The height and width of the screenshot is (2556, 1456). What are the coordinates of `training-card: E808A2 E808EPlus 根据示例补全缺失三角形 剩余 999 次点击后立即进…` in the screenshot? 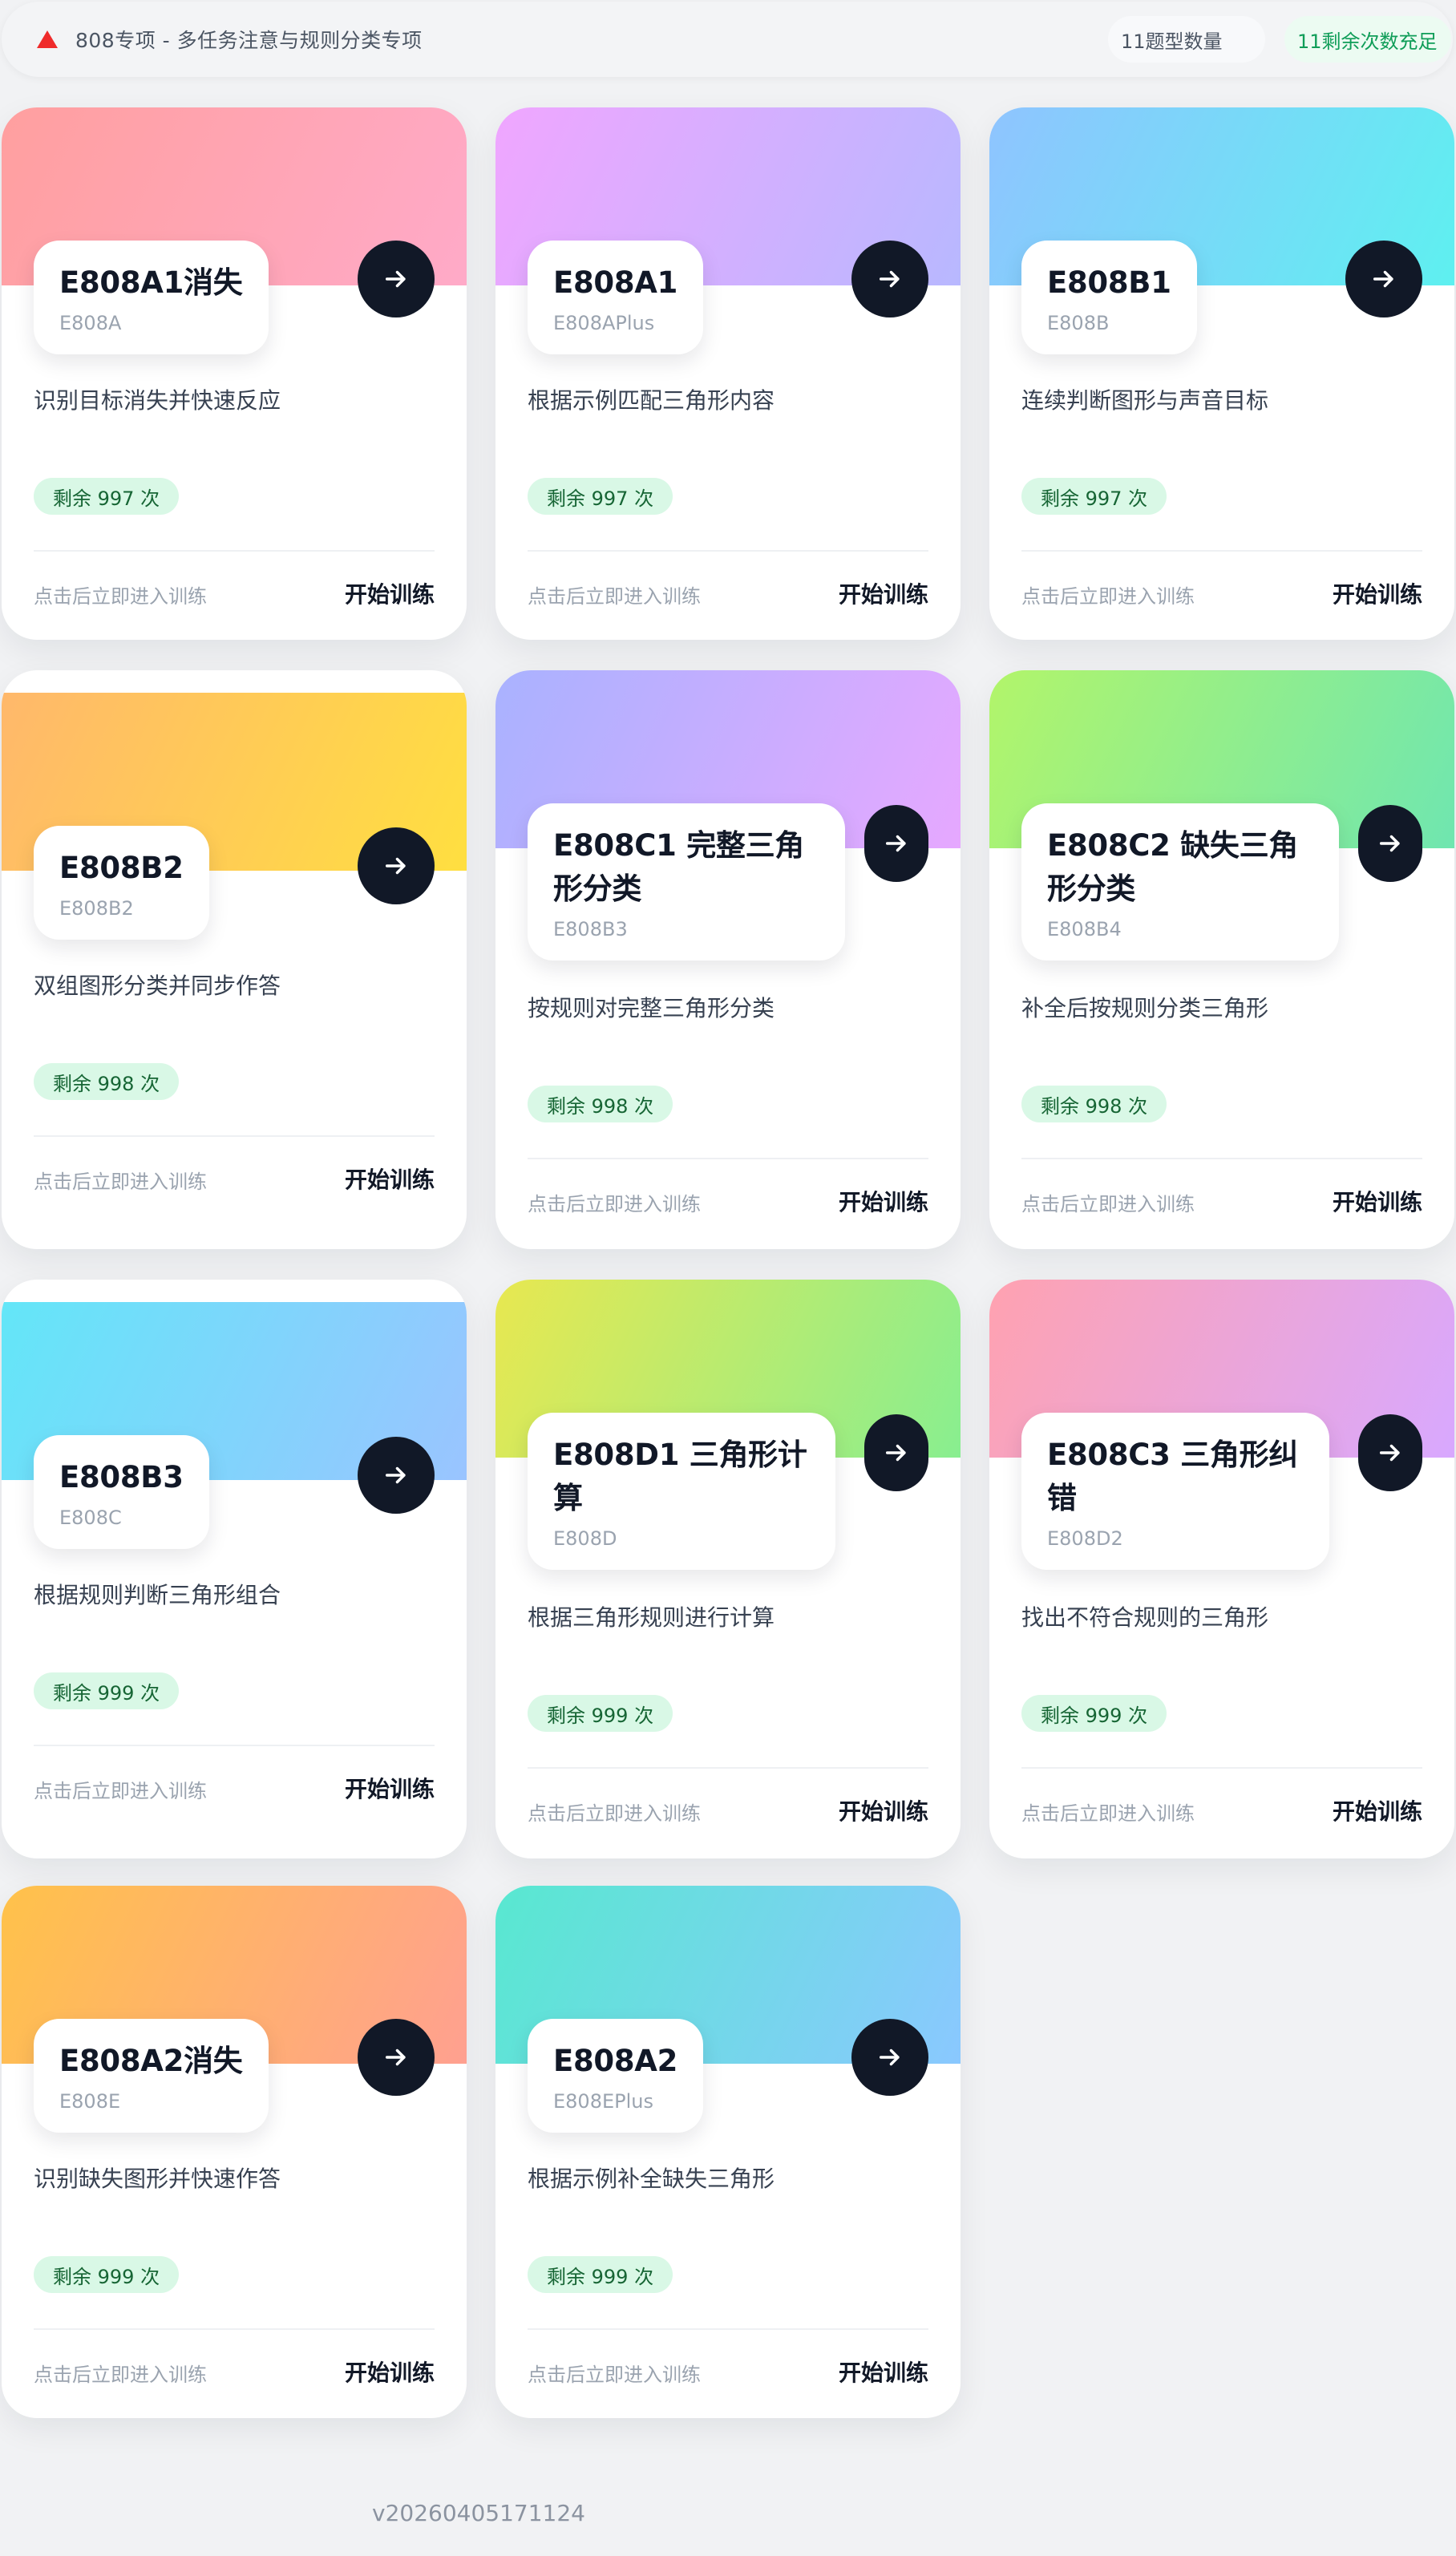 It's located at (728, 2152).